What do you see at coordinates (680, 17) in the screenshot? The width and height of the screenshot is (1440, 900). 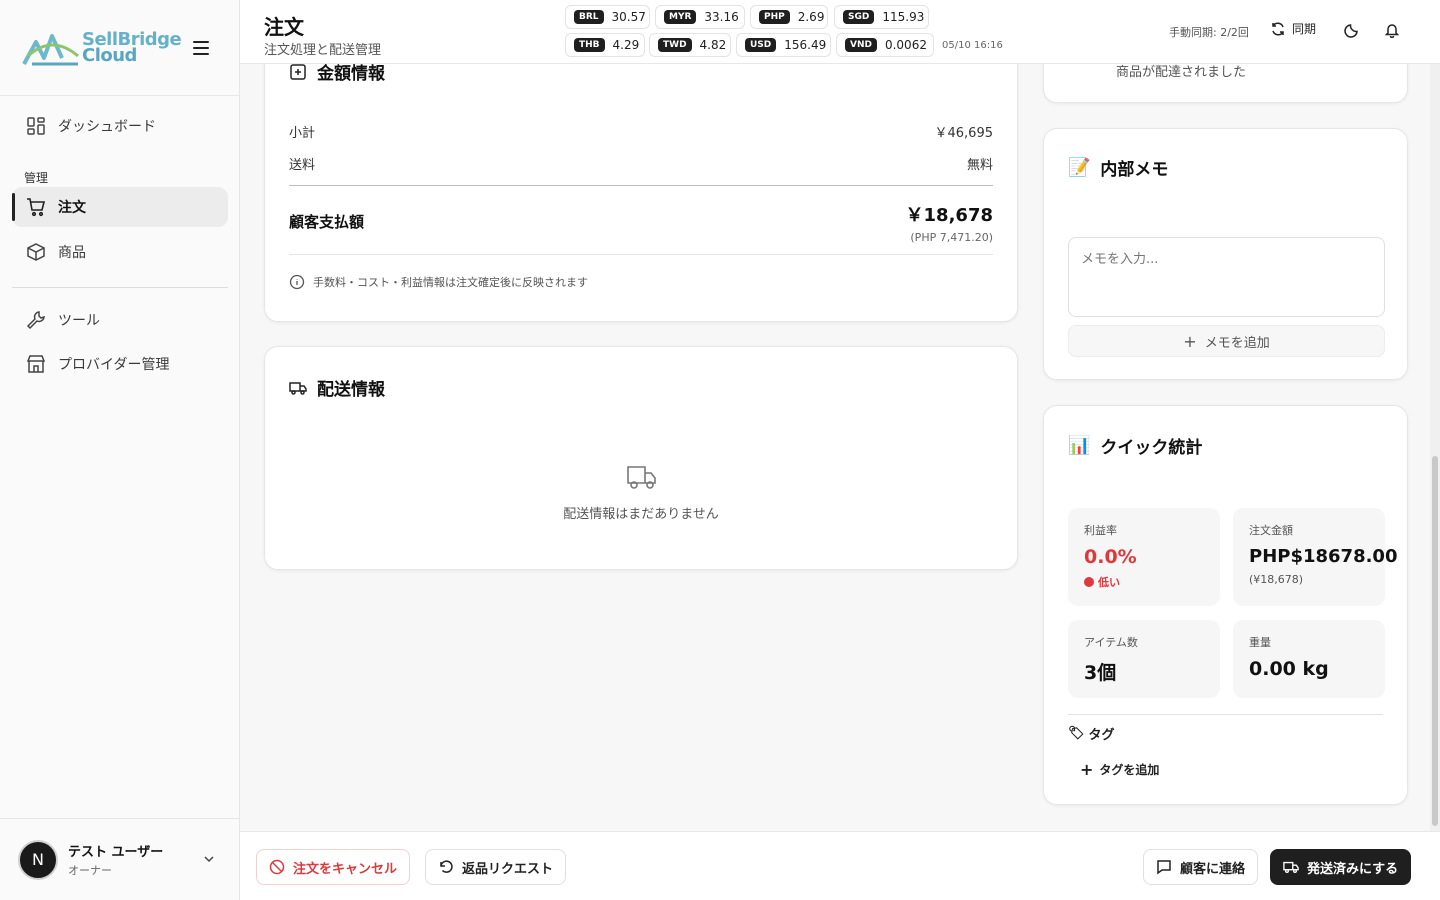 I see `rate-code: MYR` at bounding box center [680, 17].